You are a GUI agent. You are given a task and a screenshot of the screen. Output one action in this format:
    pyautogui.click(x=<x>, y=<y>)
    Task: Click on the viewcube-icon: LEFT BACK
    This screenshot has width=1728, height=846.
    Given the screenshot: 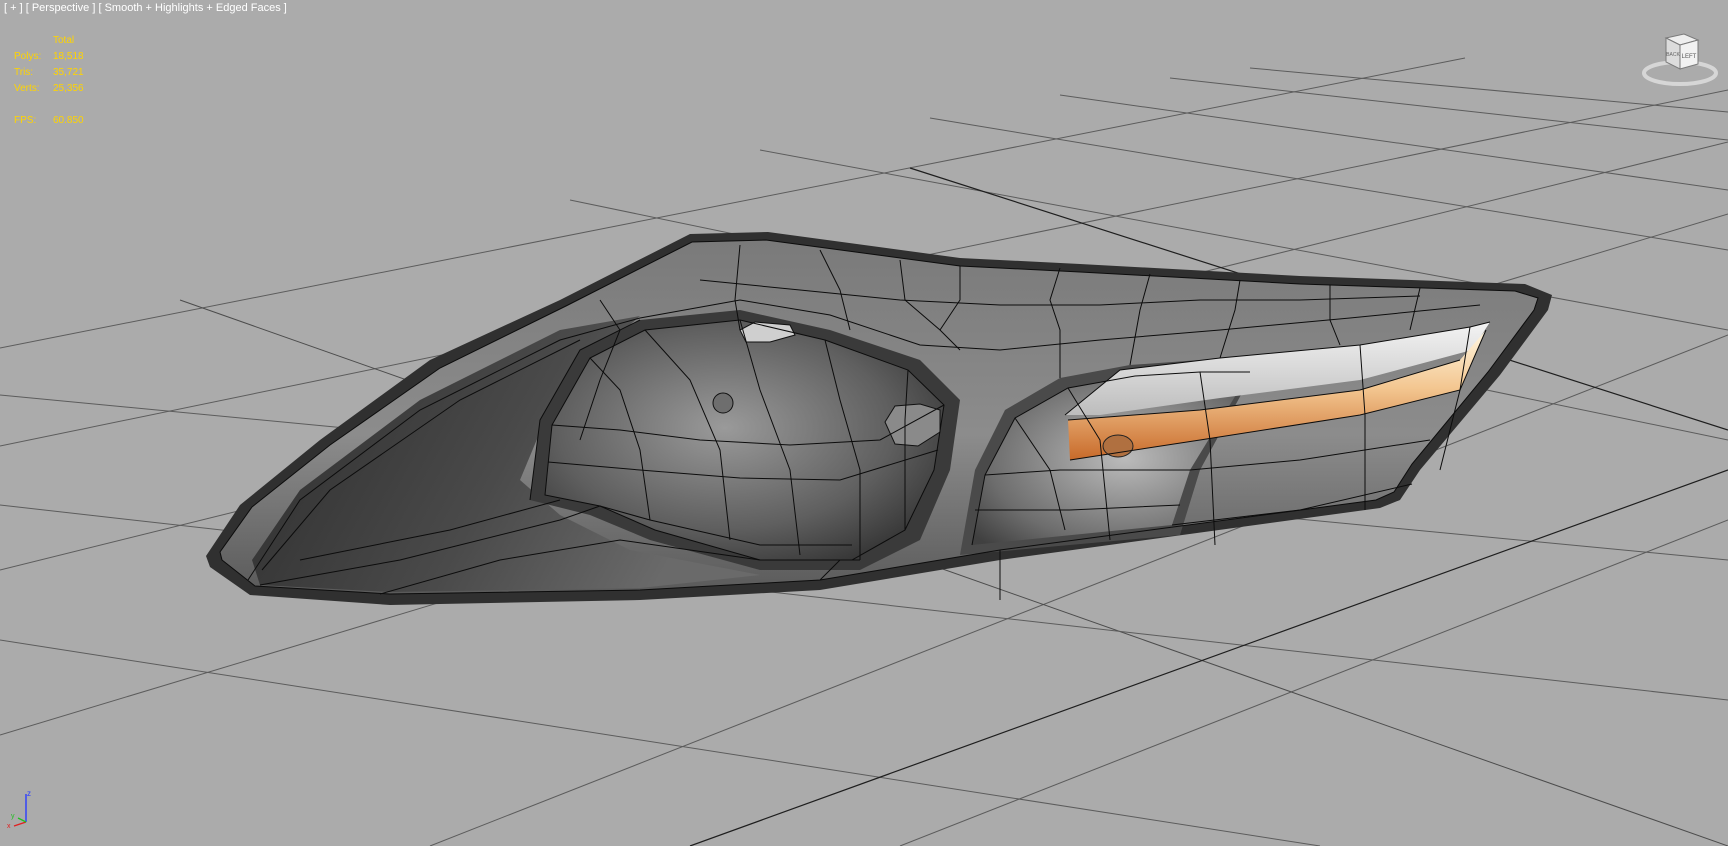 What is the action you would take?
    pyautogui.click(x=1680, y=60)
    